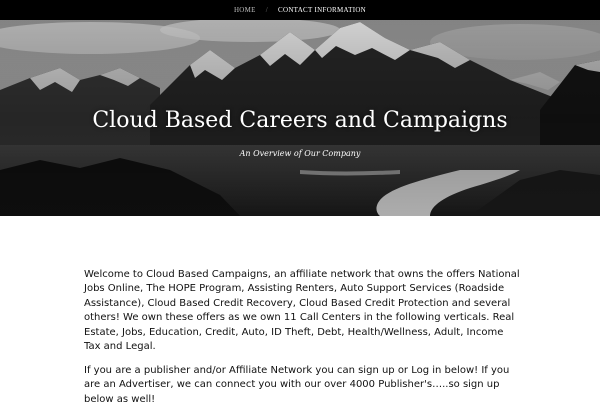  I want to click on site-title: Cloud Based Careers and Campaigns, so click(300, 120).